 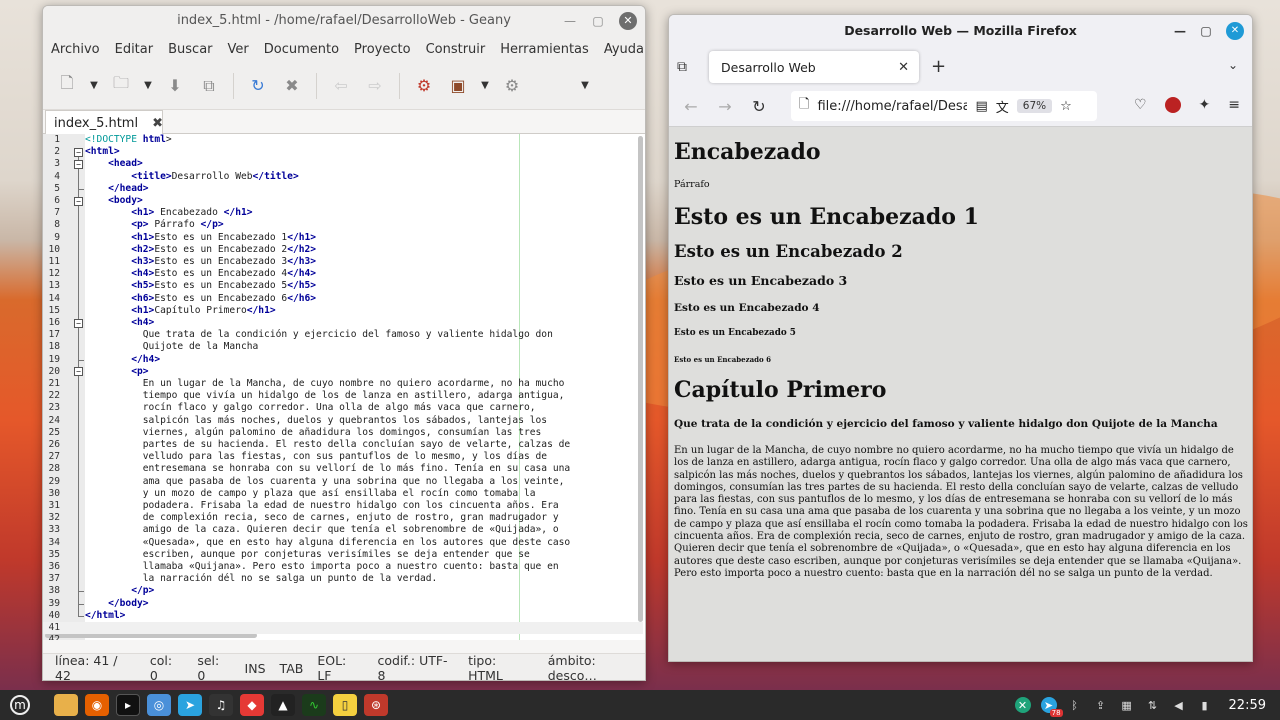 I want to click on open-folder-icon: 🗀, so click(x=121, y=86).